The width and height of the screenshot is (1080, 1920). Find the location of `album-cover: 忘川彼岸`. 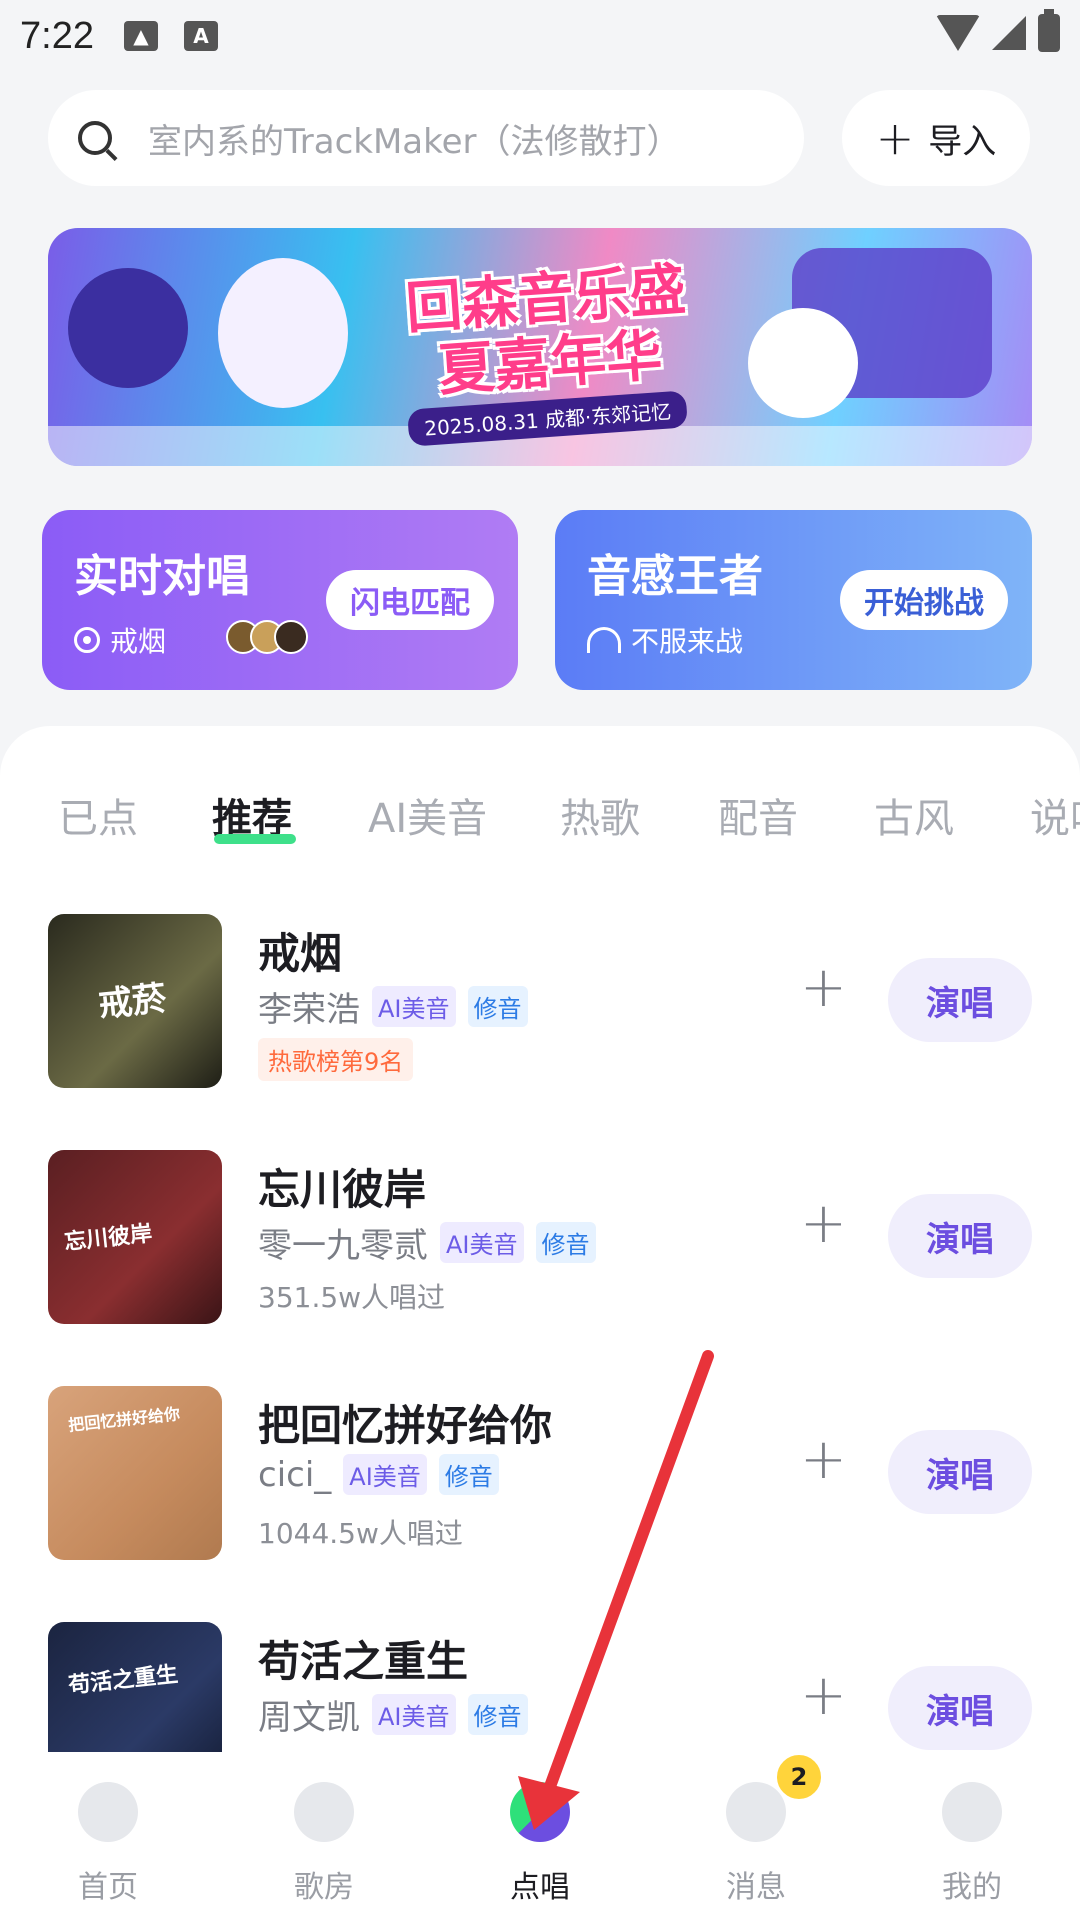

album-cover: 忘川彼岸 is located at coordinates (135, 1237).